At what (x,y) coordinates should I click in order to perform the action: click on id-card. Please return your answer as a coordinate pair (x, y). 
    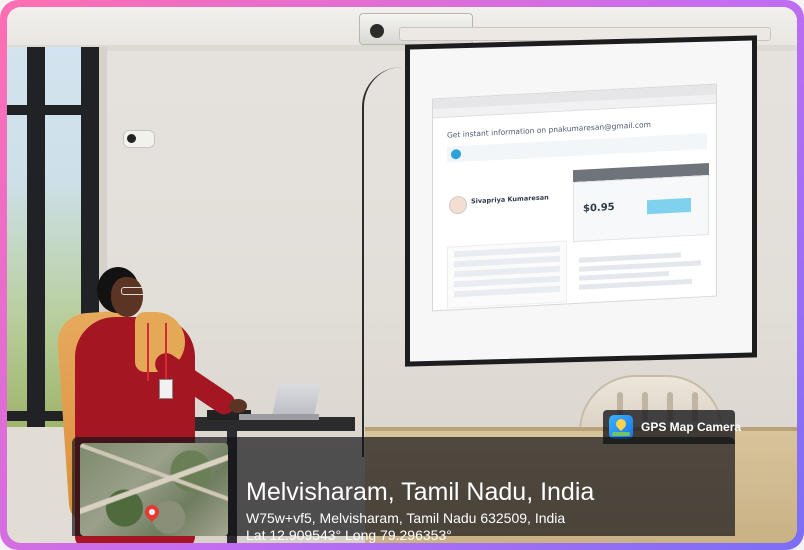
    Looking at the image, I should click on (166, 389).